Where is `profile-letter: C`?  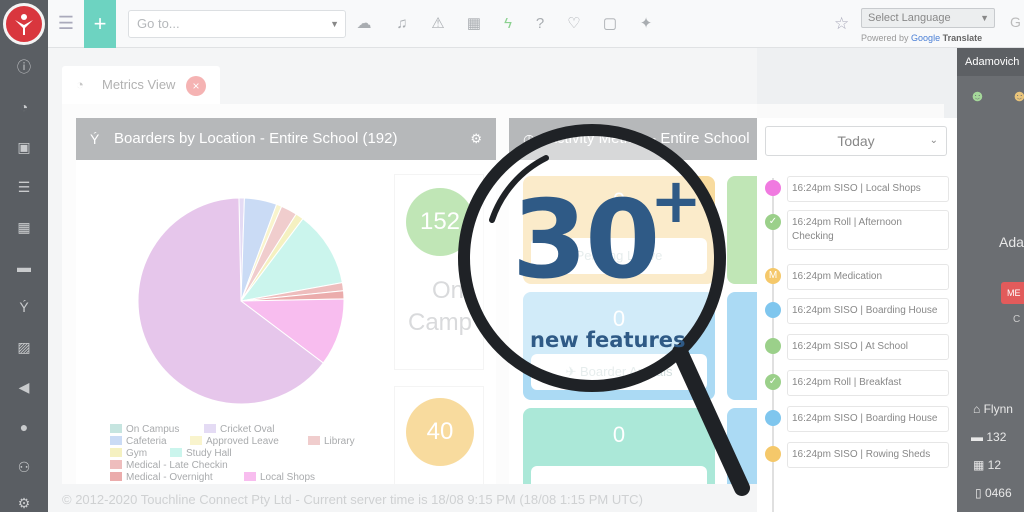
profile-letter: C is located at coordinates (1017, 319).